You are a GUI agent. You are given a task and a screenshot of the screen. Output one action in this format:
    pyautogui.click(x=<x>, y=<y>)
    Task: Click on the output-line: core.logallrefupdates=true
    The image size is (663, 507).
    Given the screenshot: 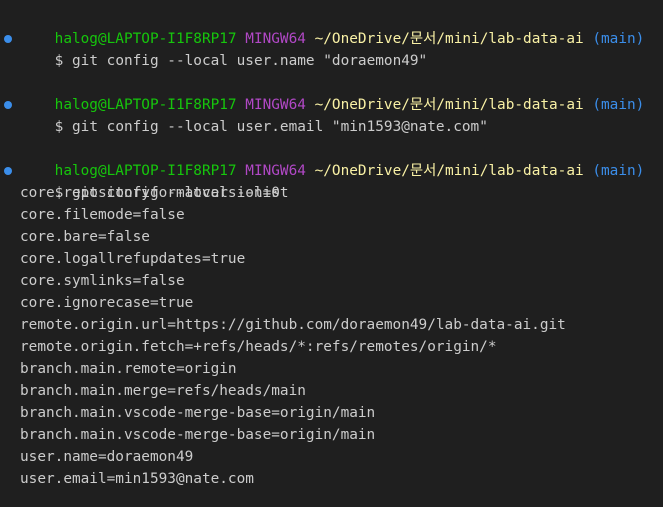 What is the action you would take?
    pyautogui.click(x=133, y=259)
    